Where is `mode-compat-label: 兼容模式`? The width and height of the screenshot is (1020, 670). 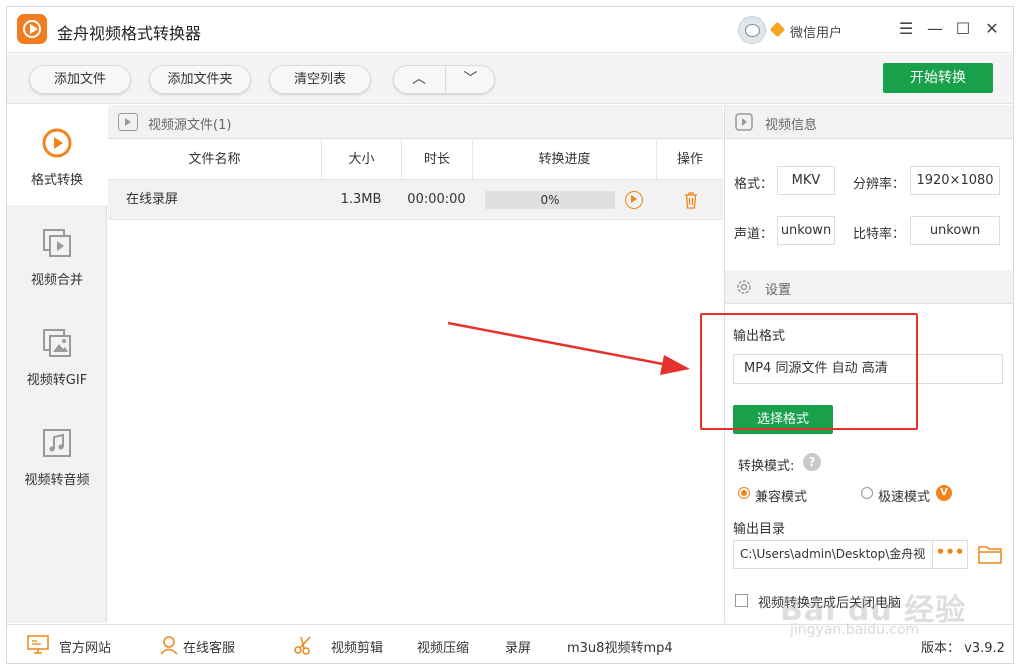 mode-compat-label: 兼容模式 is located at coordinates (781, 495).